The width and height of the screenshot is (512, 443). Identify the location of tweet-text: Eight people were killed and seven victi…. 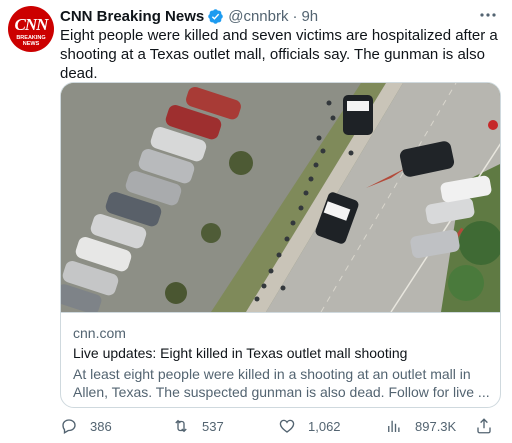
(279, 54).